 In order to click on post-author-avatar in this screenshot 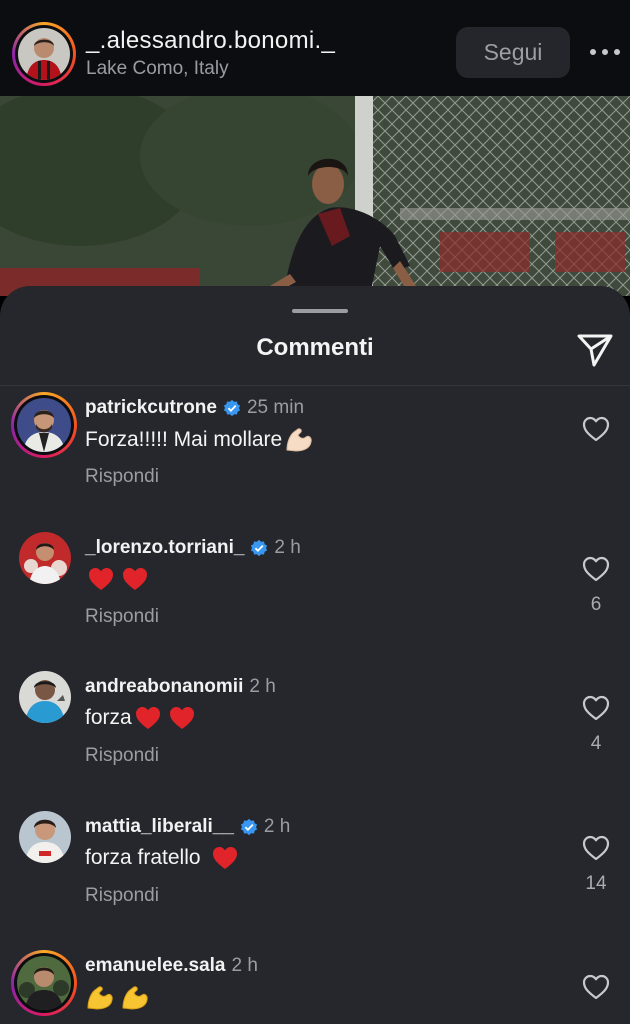, I will do `click(44, 54)`.